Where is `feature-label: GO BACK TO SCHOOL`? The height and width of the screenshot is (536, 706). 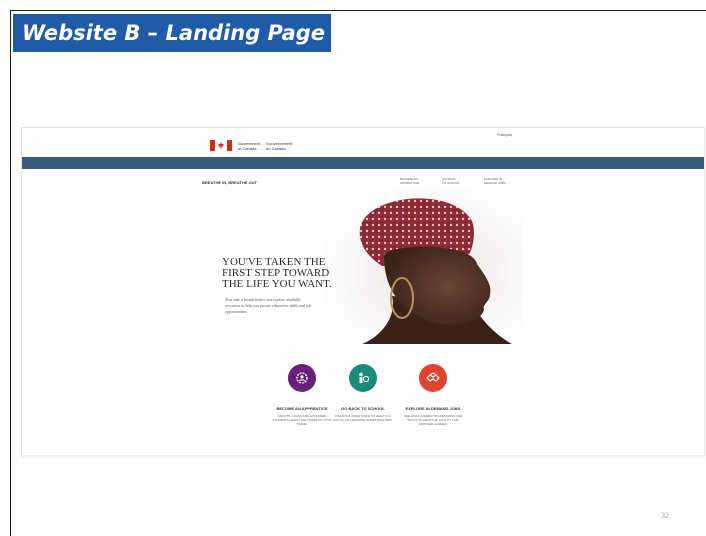
feature-label: GO BACK TO SCHOOL is located at coordinates (363, 408).